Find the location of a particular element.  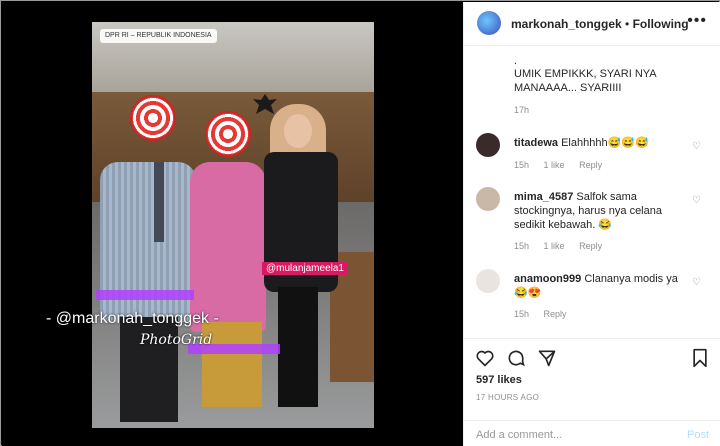

author-line: markonah_tonggek • Following is located at coordinates (600, 24).